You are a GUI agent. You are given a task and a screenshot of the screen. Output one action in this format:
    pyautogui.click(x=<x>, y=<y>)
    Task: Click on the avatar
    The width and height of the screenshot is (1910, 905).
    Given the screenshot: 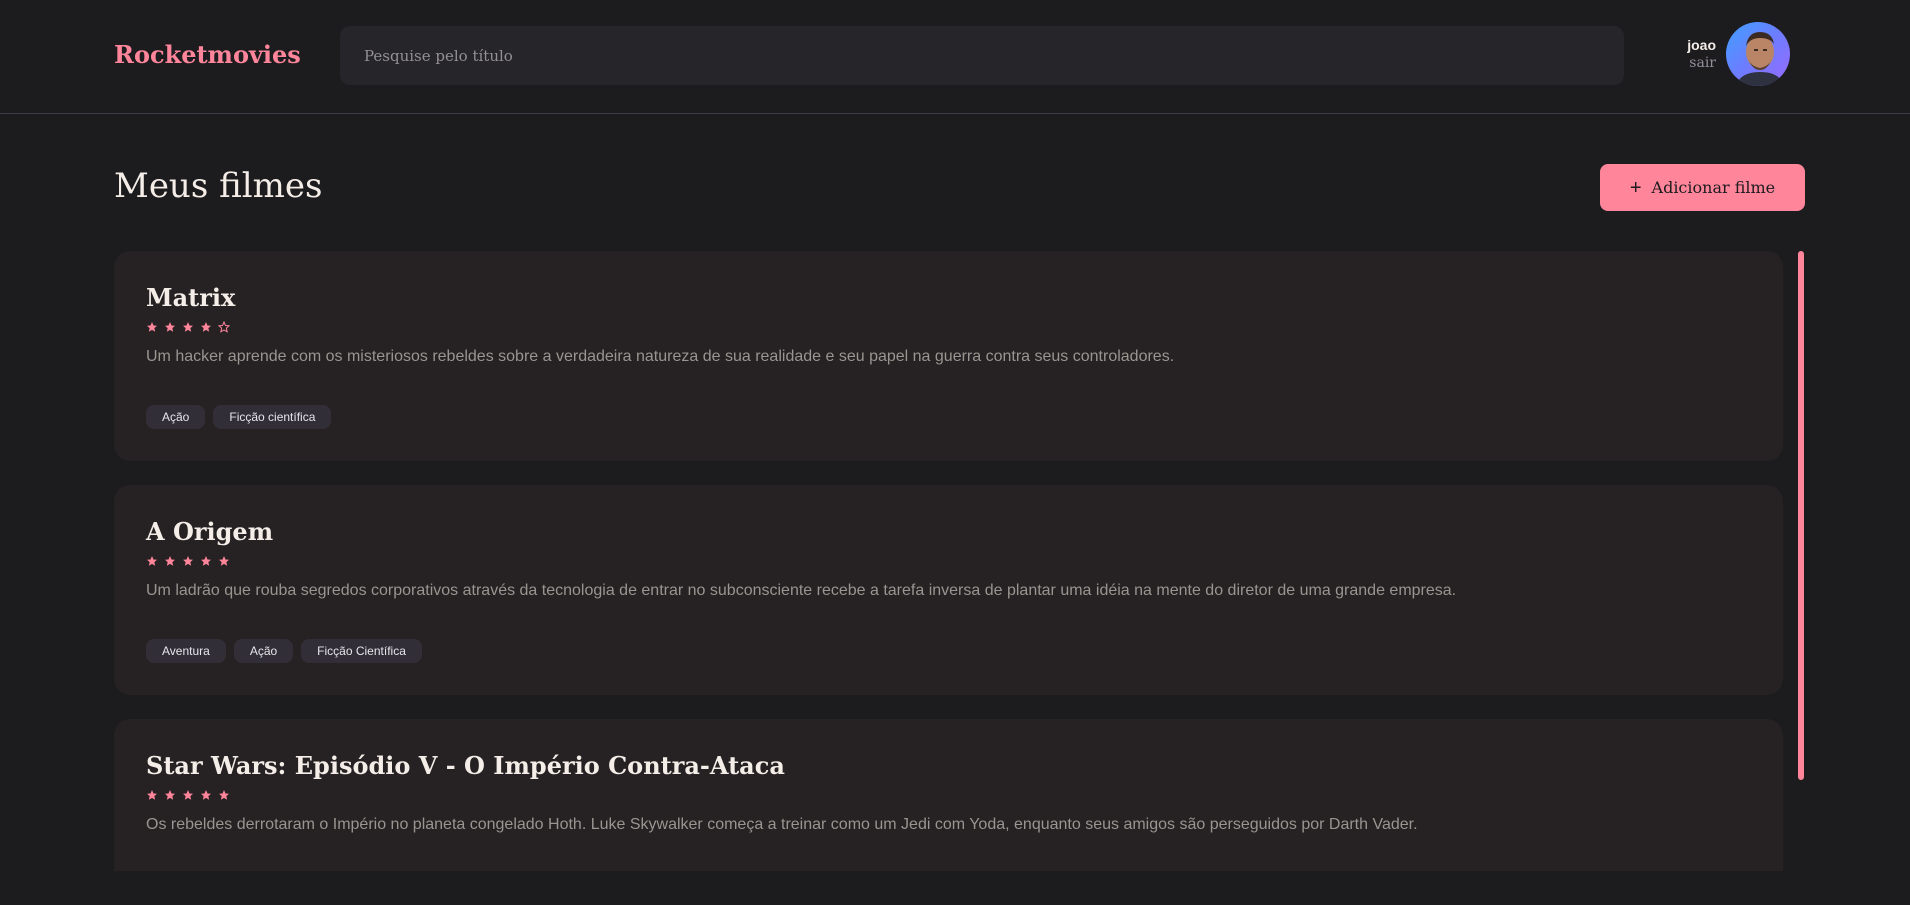 What is the action you would take?
    pyautogui.click(x=1758, y=54)
    